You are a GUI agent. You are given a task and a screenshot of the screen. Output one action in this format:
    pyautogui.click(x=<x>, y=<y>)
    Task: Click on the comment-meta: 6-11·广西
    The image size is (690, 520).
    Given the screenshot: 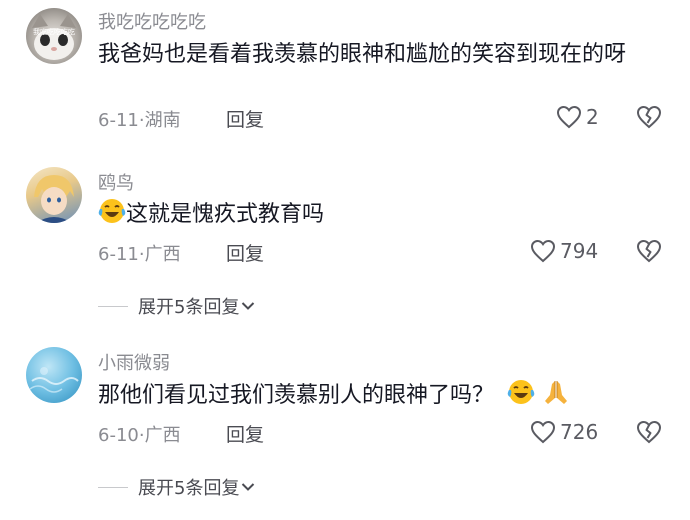 What is the action you would take?
    pyautogui.click(x=139, y=253)
    